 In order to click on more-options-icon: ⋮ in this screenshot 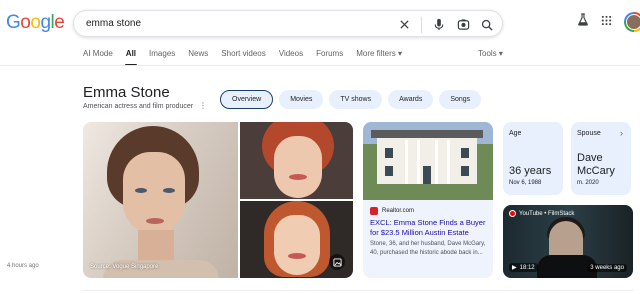, I will do `click(203, 105)`.